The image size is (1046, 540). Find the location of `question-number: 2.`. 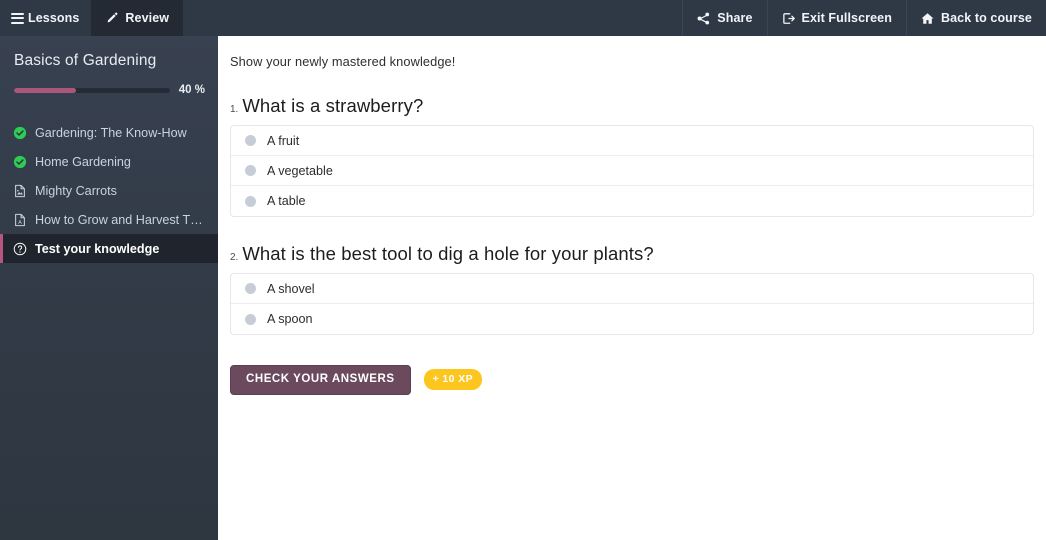

question-number: 2. is located at coordinates (234, 257).